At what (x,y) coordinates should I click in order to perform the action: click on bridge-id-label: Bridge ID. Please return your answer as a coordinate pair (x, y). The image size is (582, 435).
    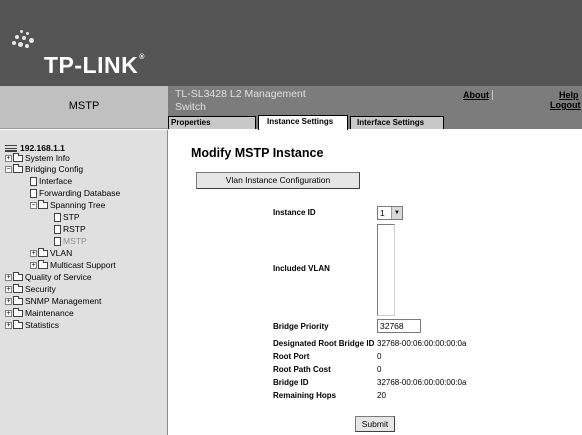
    Looking at the image, I should click on (291, 382).